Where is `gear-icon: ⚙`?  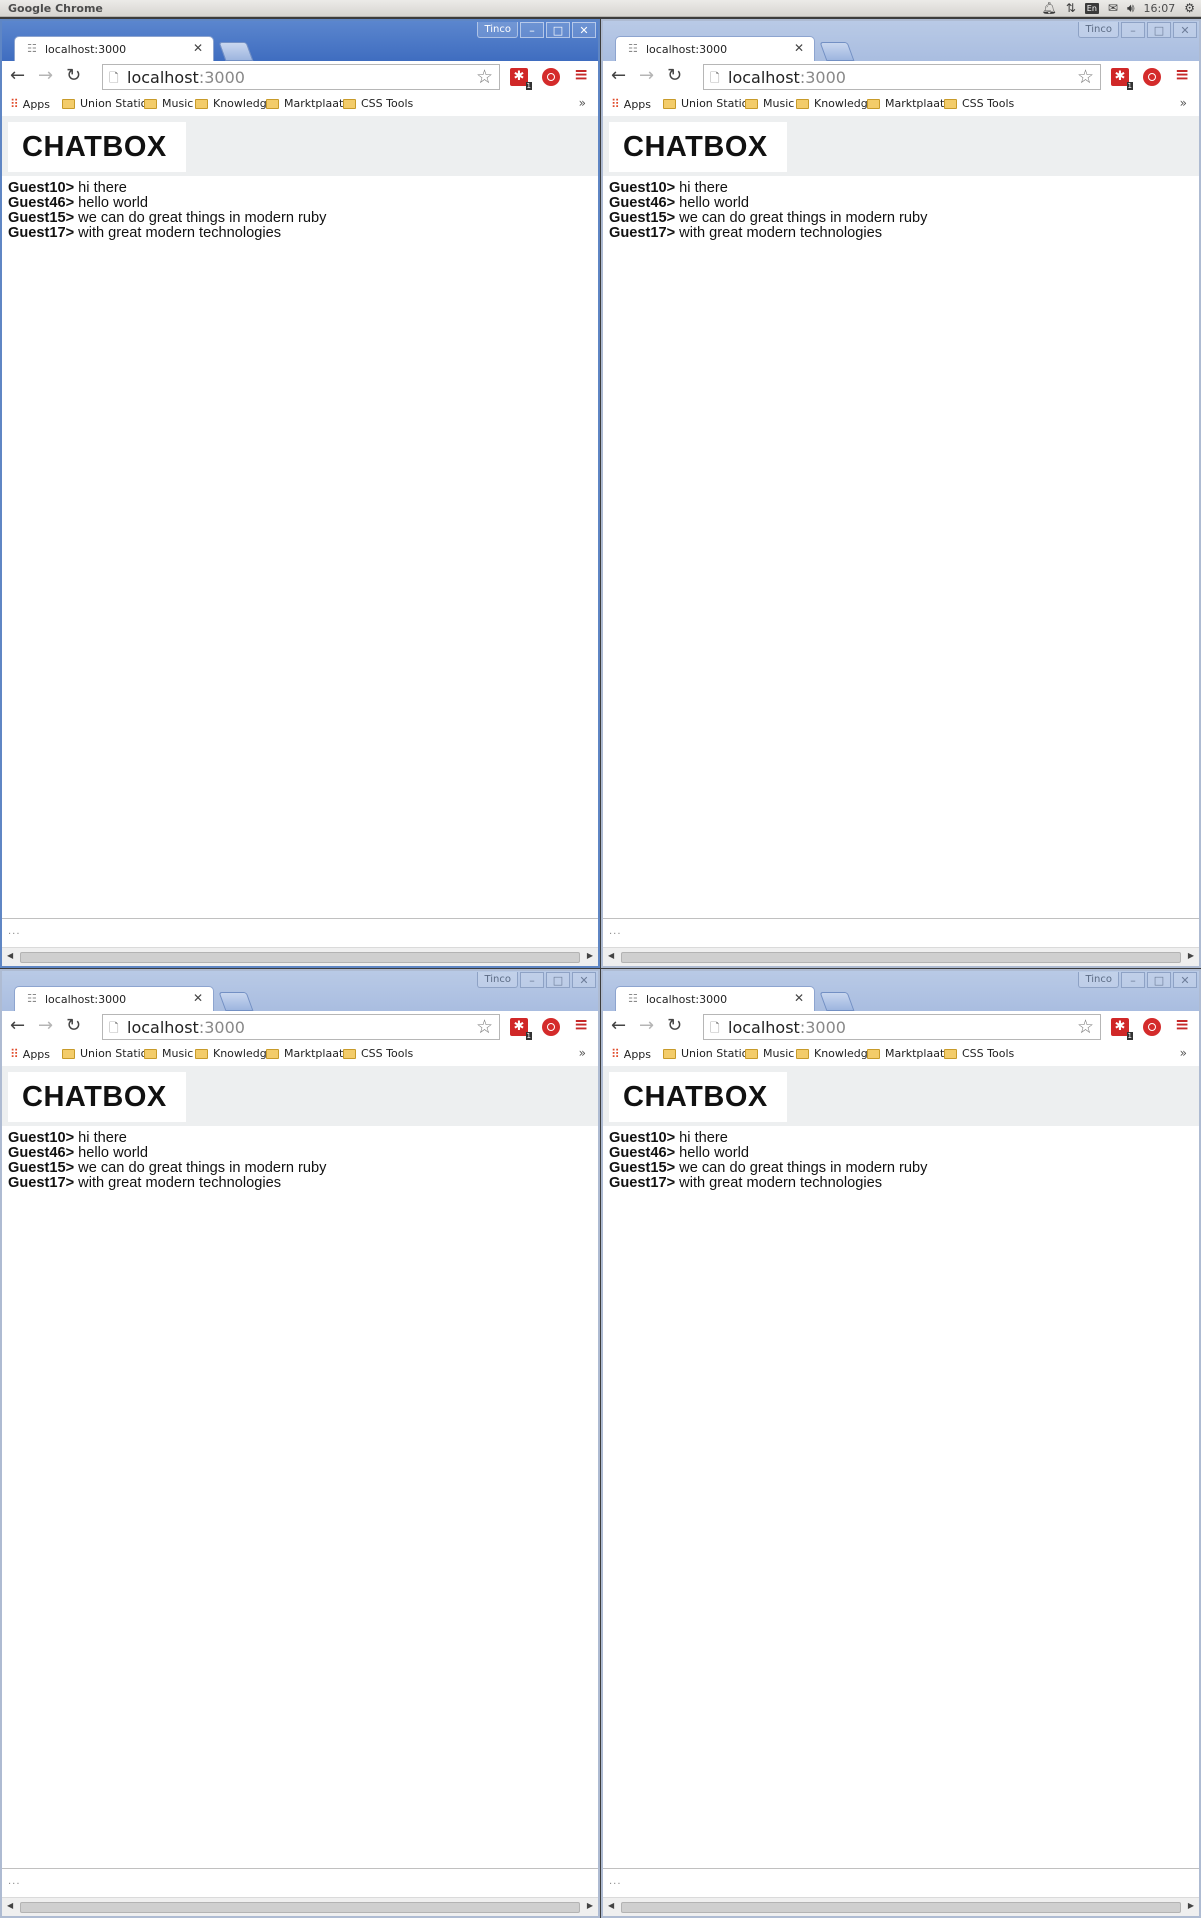
gear-icon: ⚙ is located at coordinates (1189, 8).